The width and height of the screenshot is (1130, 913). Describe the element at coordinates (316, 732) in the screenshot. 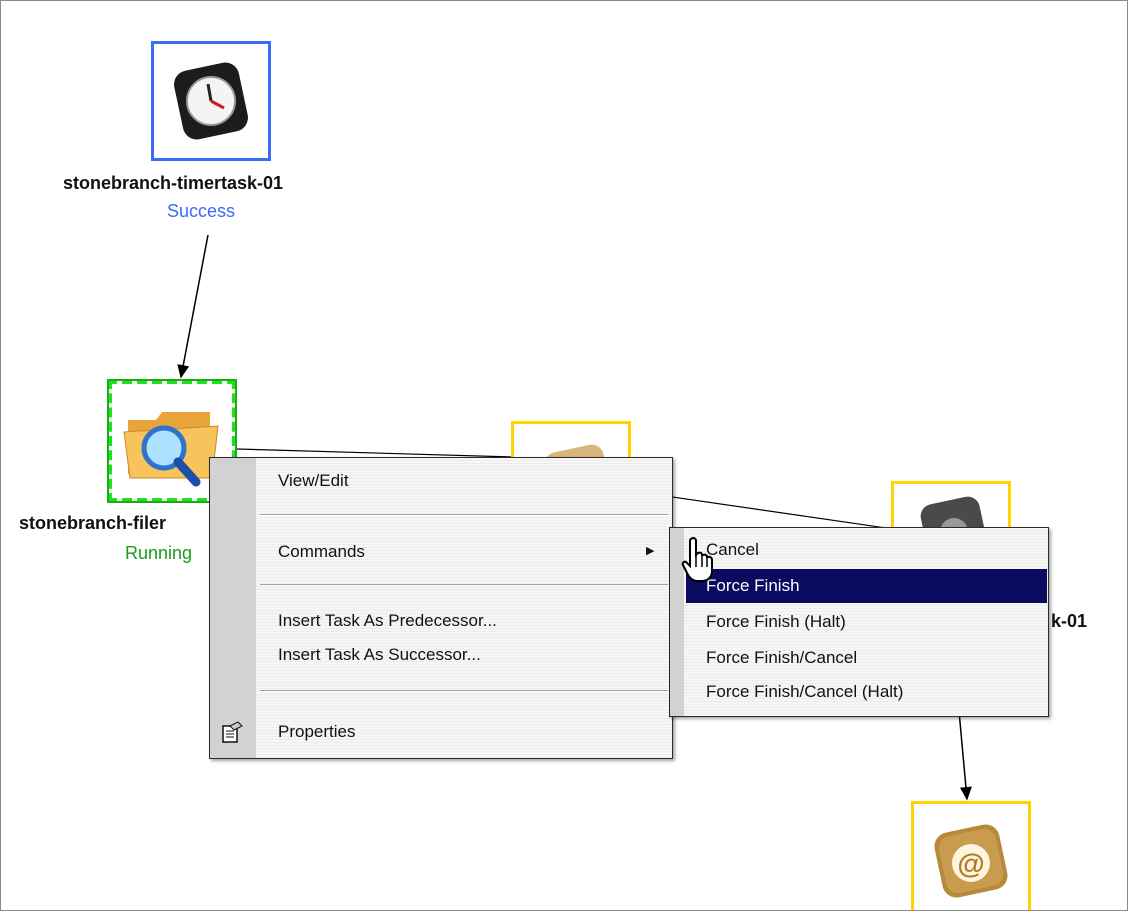

I see `menu-item-properties: Properties` at that location.